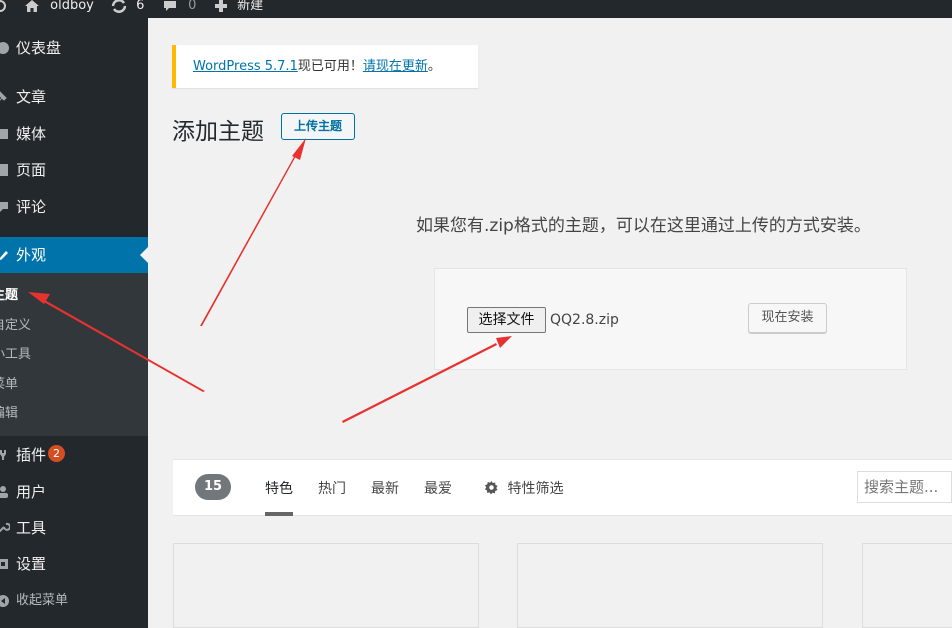 Image resolution: width=952 pixels, height=628 pixels. I want to click on collapse-icon, so click(4, 601).